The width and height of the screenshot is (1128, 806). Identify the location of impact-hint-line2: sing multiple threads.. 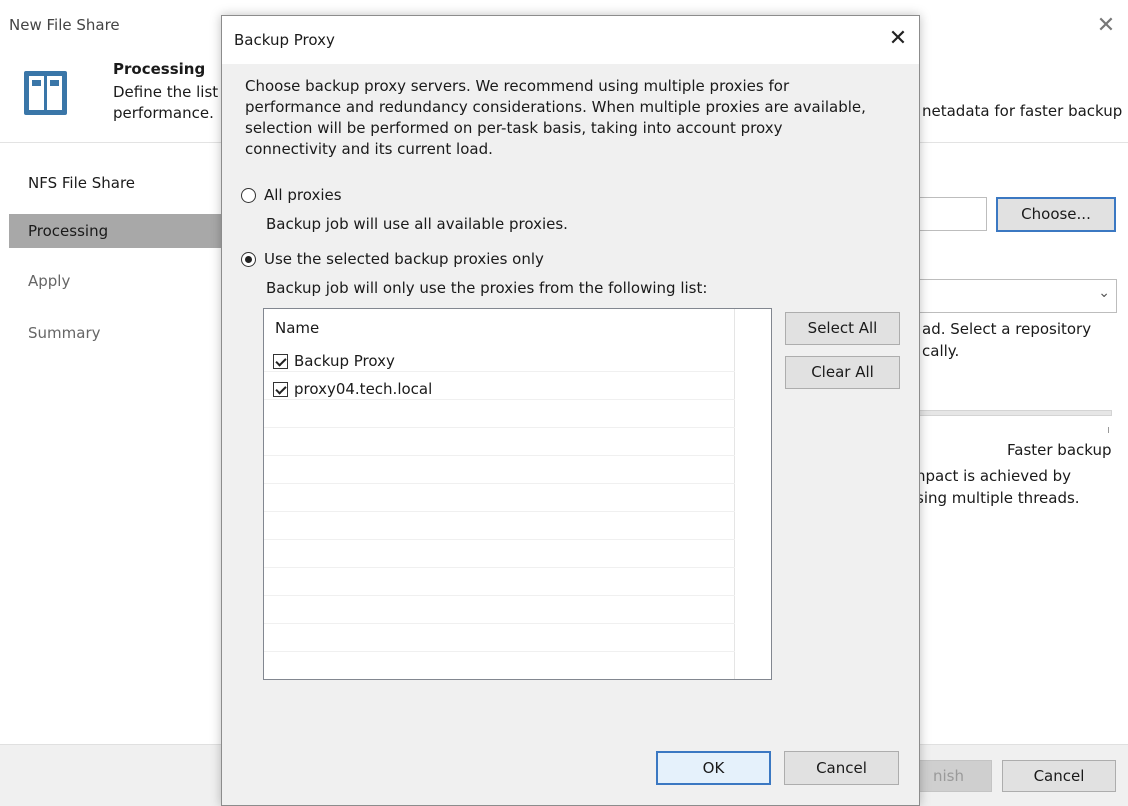
(998, 498).